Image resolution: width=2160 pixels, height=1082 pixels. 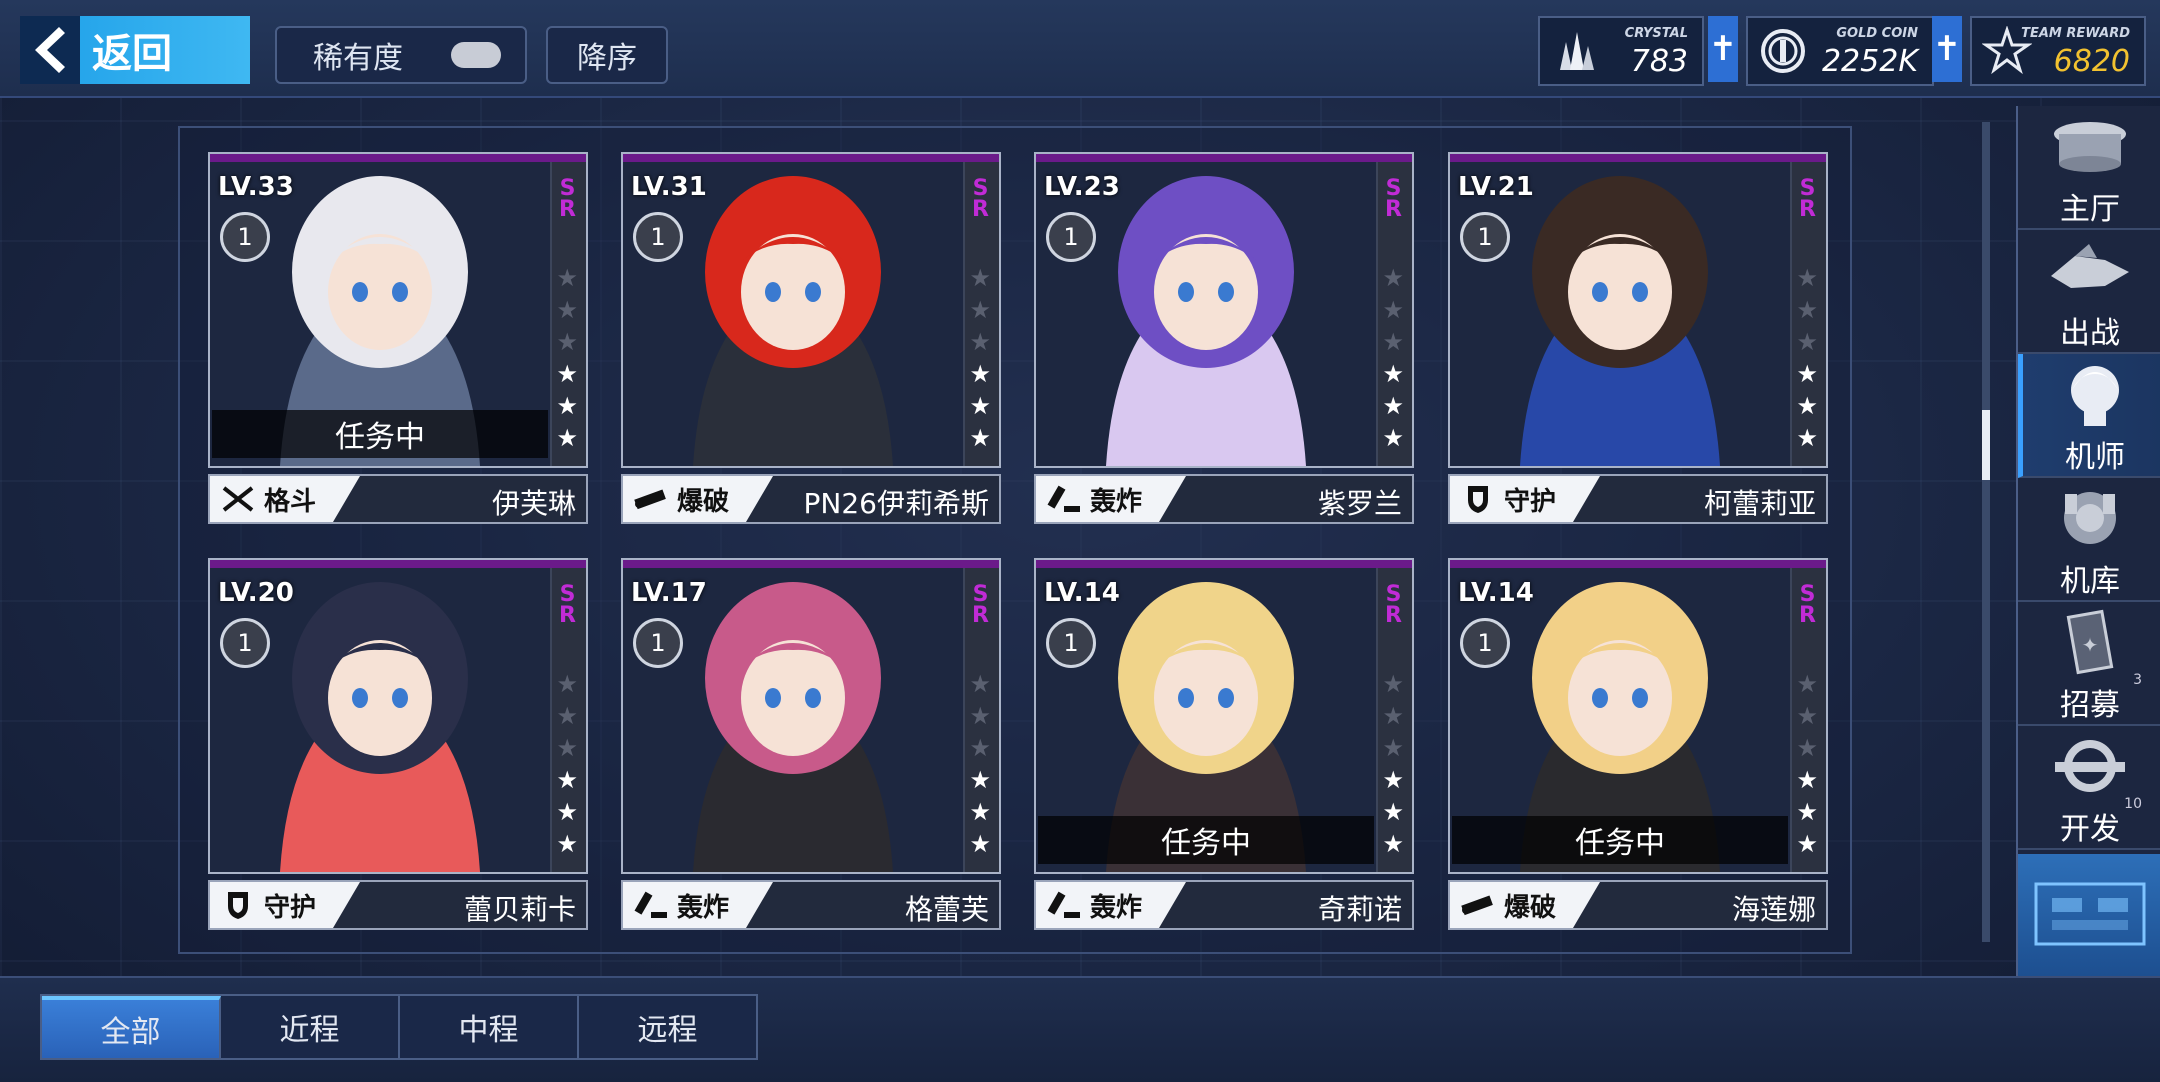 I want to click on pilot-name: PN26伊莉希斯, so click(x=896, y=503).